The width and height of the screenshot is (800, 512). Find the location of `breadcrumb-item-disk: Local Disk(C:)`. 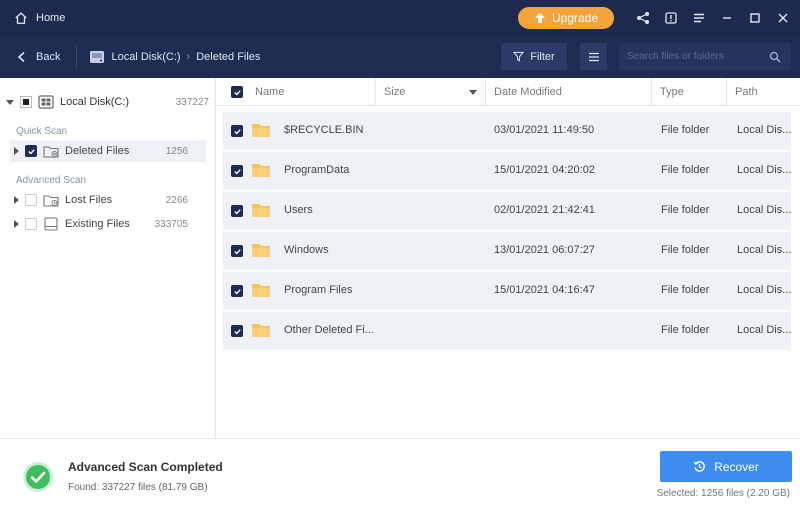

breadcrumb-item-disk: Local Disk(C:) is located at coordinates (145, 57).